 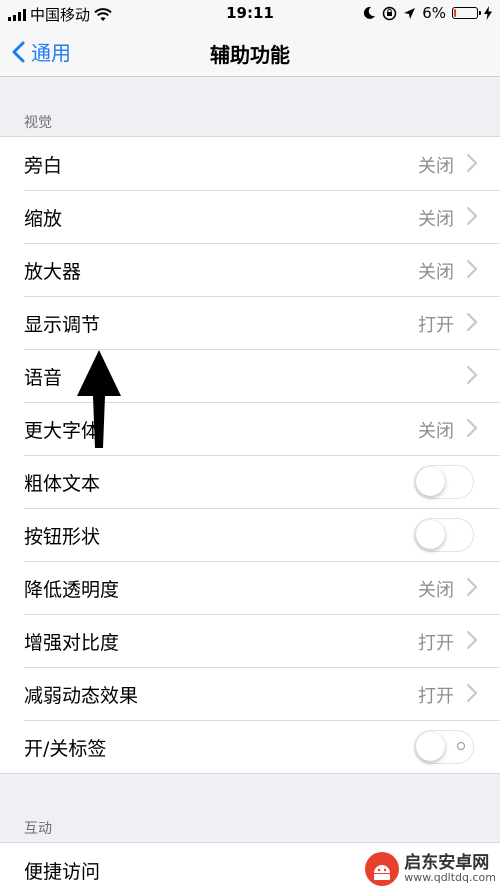 What do you see at coordinates (444, 535) in the screenshot?
I see `button-shapes-toggle` at bounding box center [444, 535].